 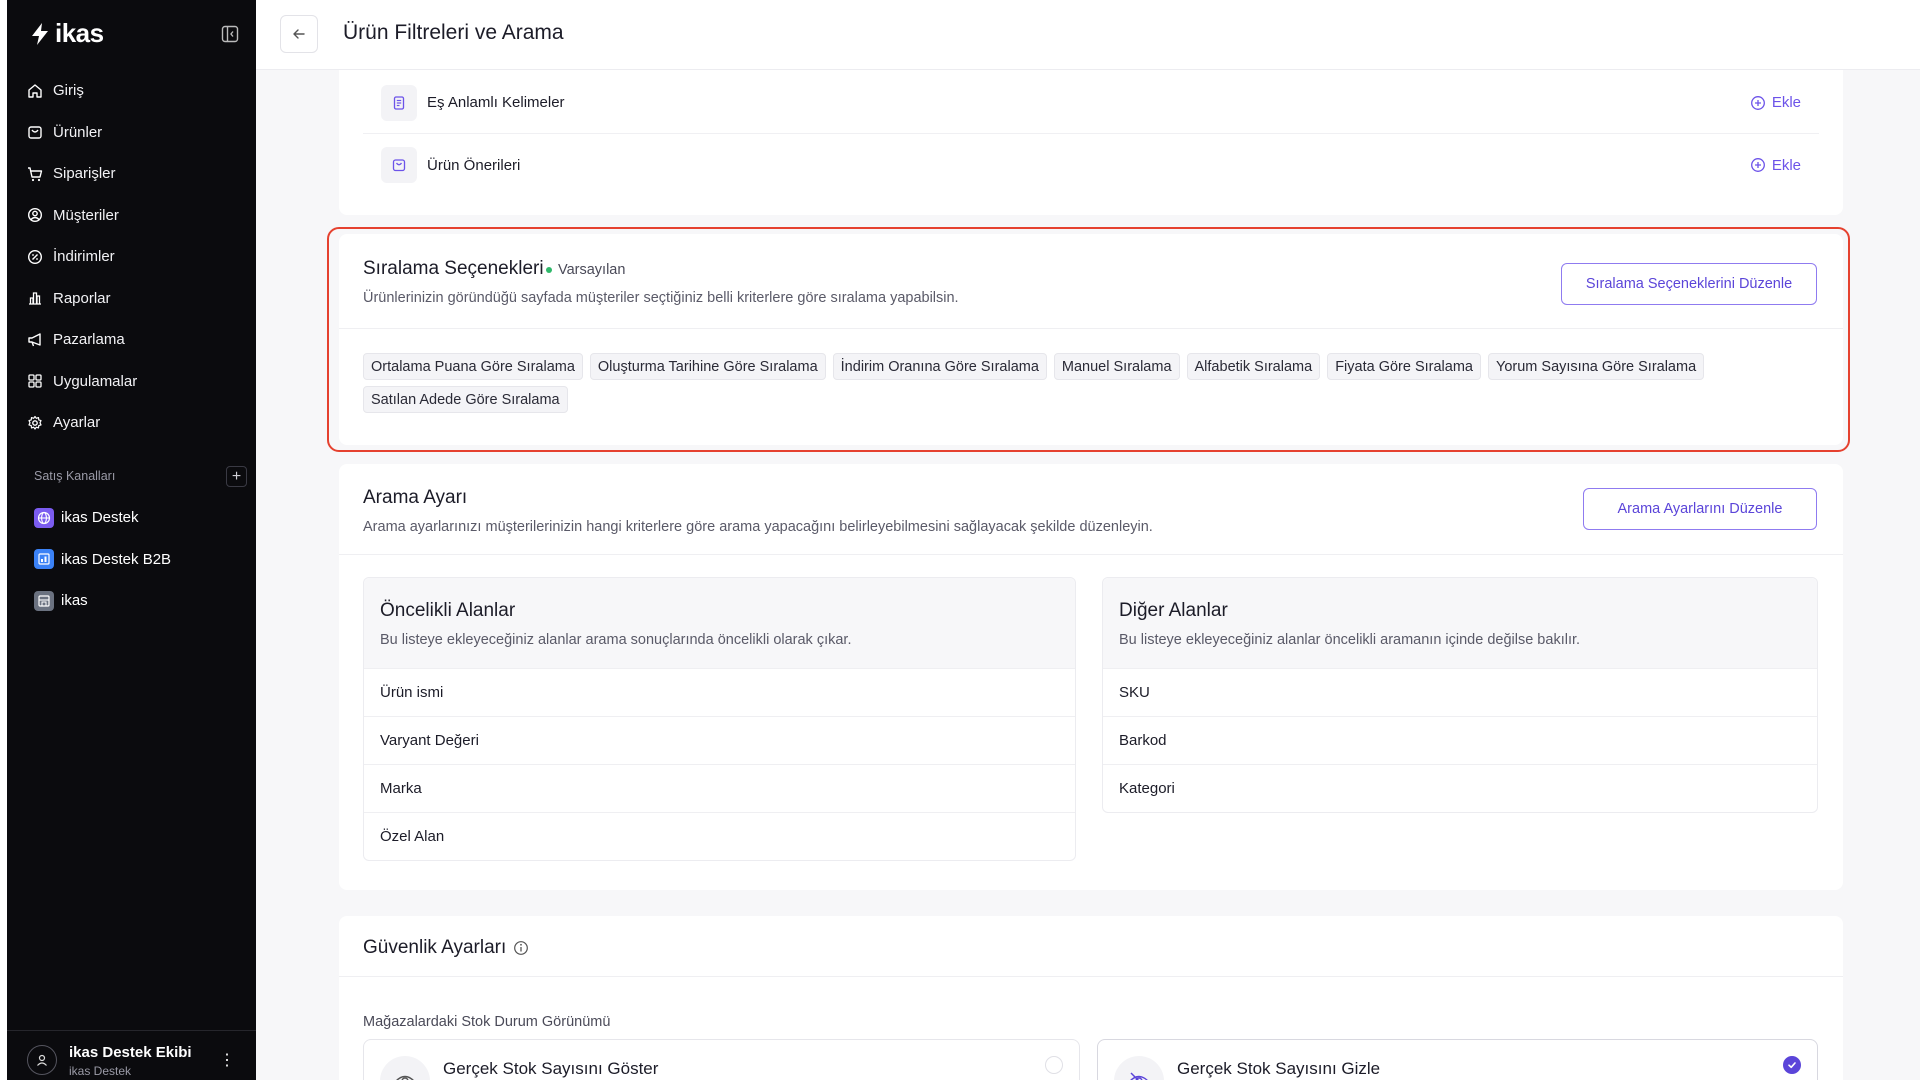 What do you see at coordinates (35, 91) in the screenshot?
I see `home-icon` at bounding box center [35, 91].